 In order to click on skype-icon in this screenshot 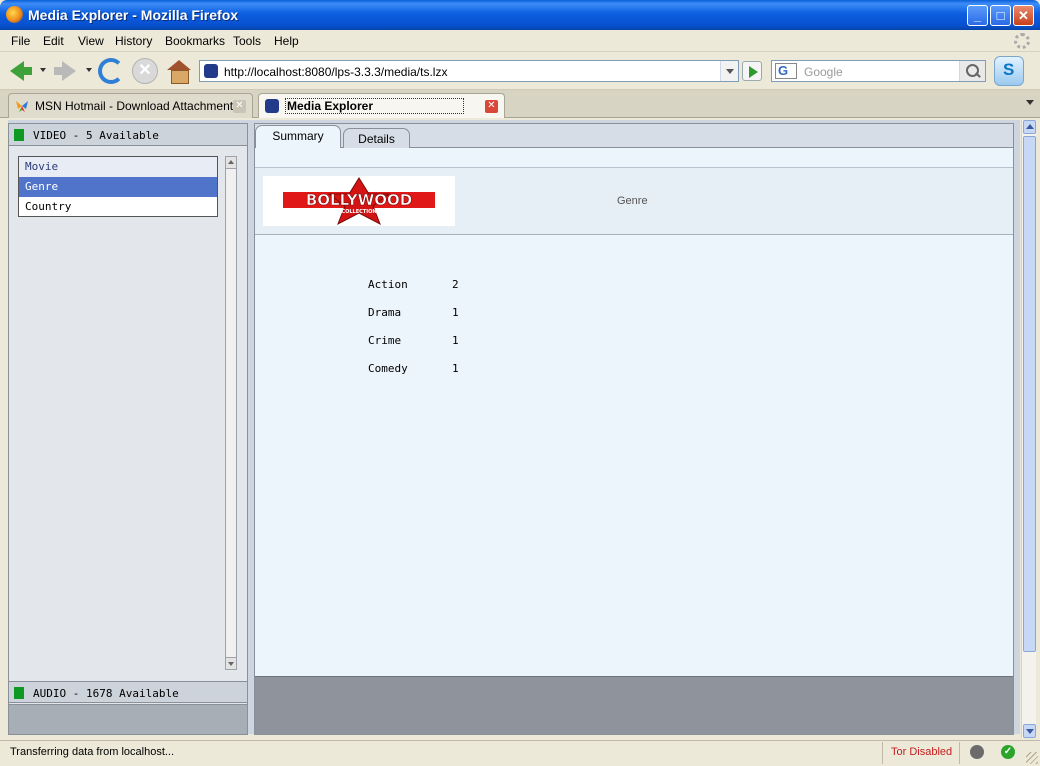, I will do `click(1009, 71)`.